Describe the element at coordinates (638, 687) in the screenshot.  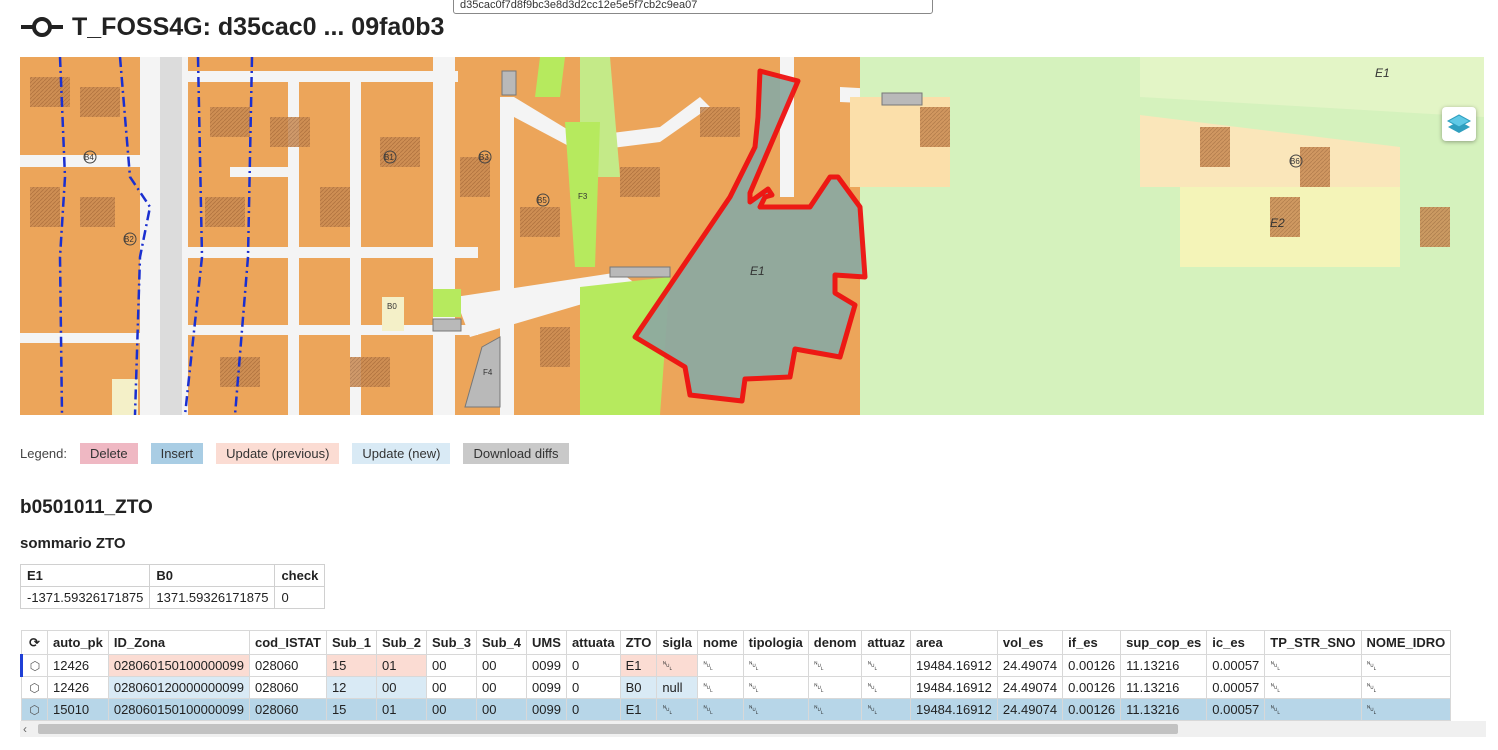
I see `table-cell: B0` at that location.